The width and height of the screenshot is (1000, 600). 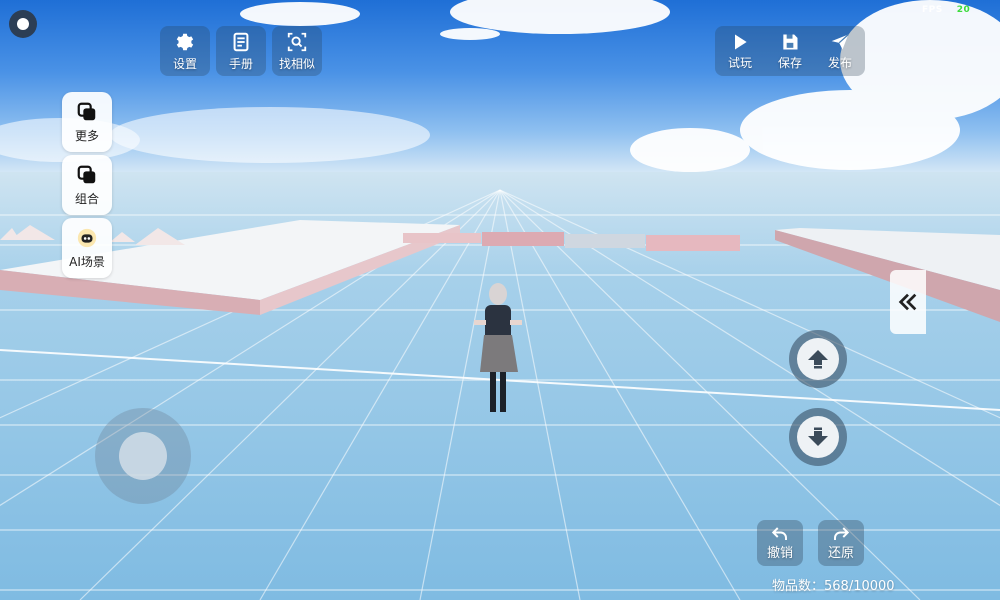 What do you see at coordinates (963, 10) in the screenshot?
I see `fps-value: 20` at bounding box center [963, 10].